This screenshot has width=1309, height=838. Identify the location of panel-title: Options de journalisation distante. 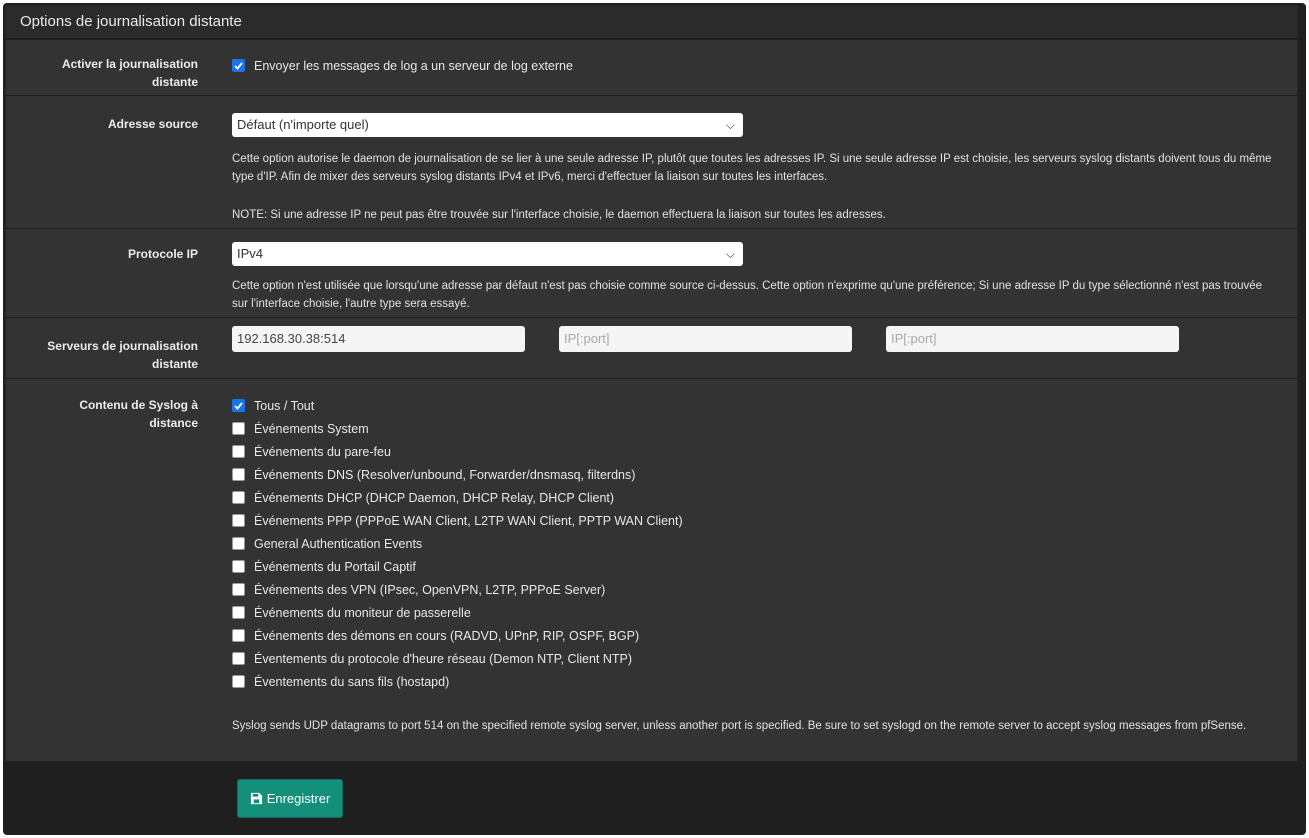
(651, 22).